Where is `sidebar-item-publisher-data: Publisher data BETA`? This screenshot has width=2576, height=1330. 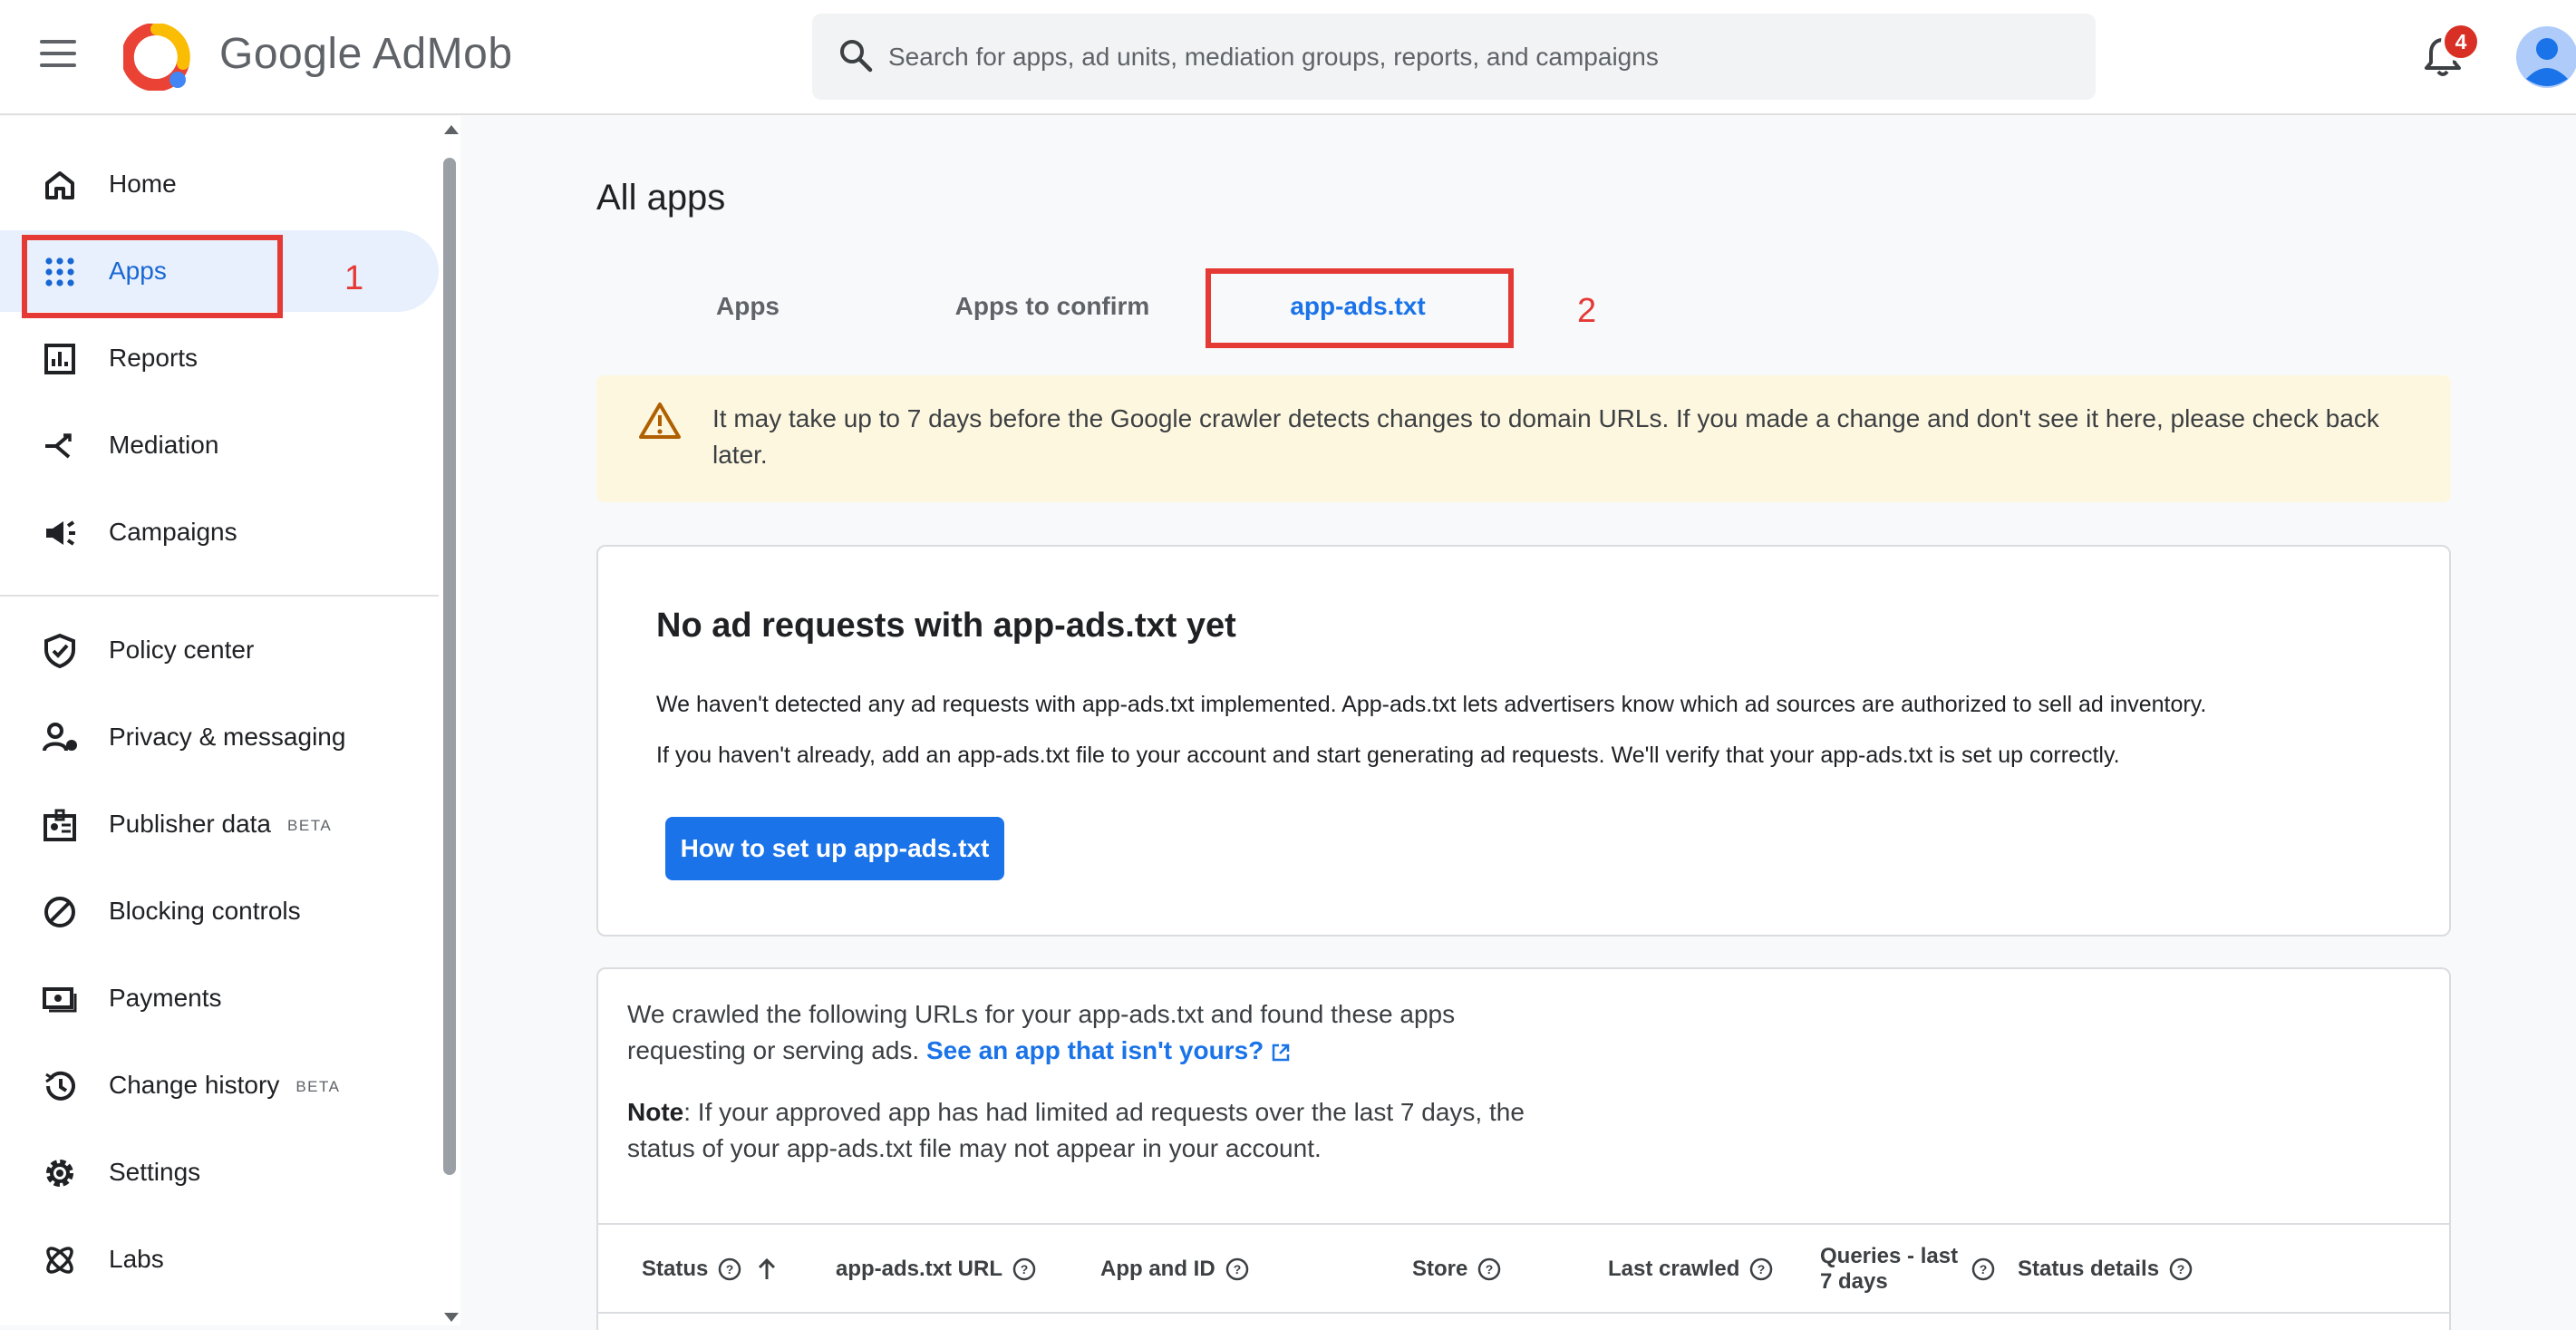 sidebar-item-publisher-data: Publisher data BETA is located at coordinates (219, 824).